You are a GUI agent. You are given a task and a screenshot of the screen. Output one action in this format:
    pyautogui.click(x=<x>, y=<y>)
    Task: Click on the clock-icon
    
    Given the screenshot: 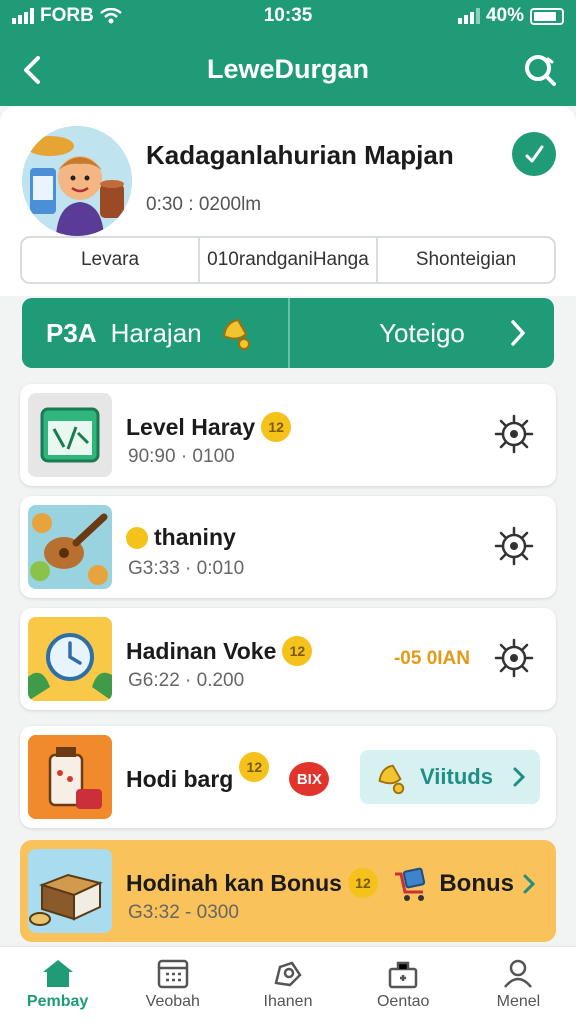 What is the action you would take?
    pyautogui.click(x=70, y=659)
    